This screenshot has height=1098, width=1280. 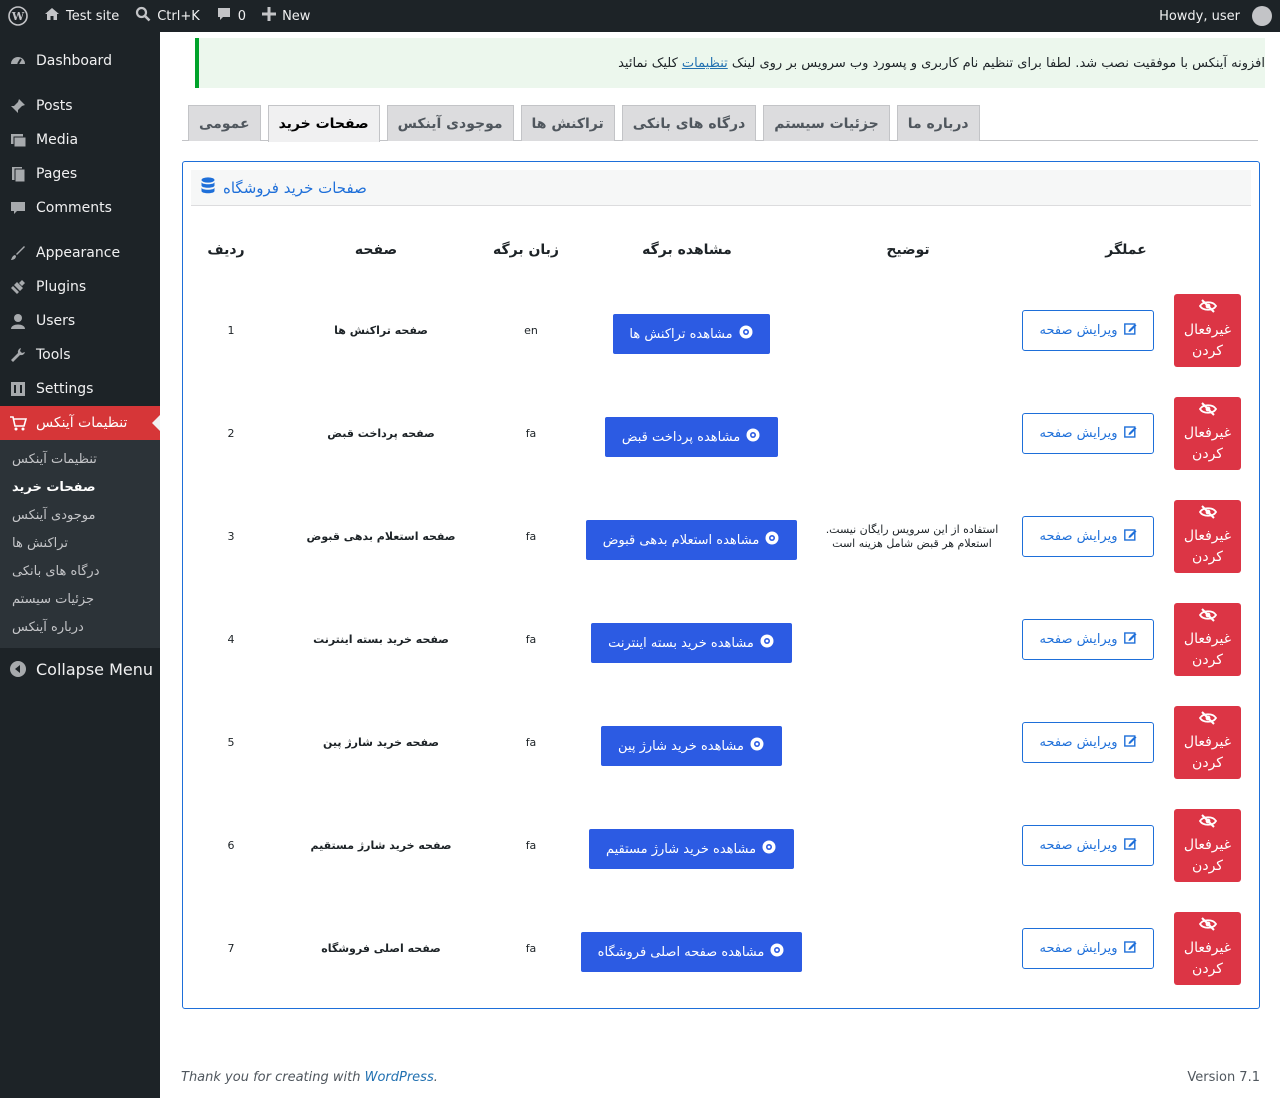 I want to click on menu-label: Users, so click(x=56, y=321).